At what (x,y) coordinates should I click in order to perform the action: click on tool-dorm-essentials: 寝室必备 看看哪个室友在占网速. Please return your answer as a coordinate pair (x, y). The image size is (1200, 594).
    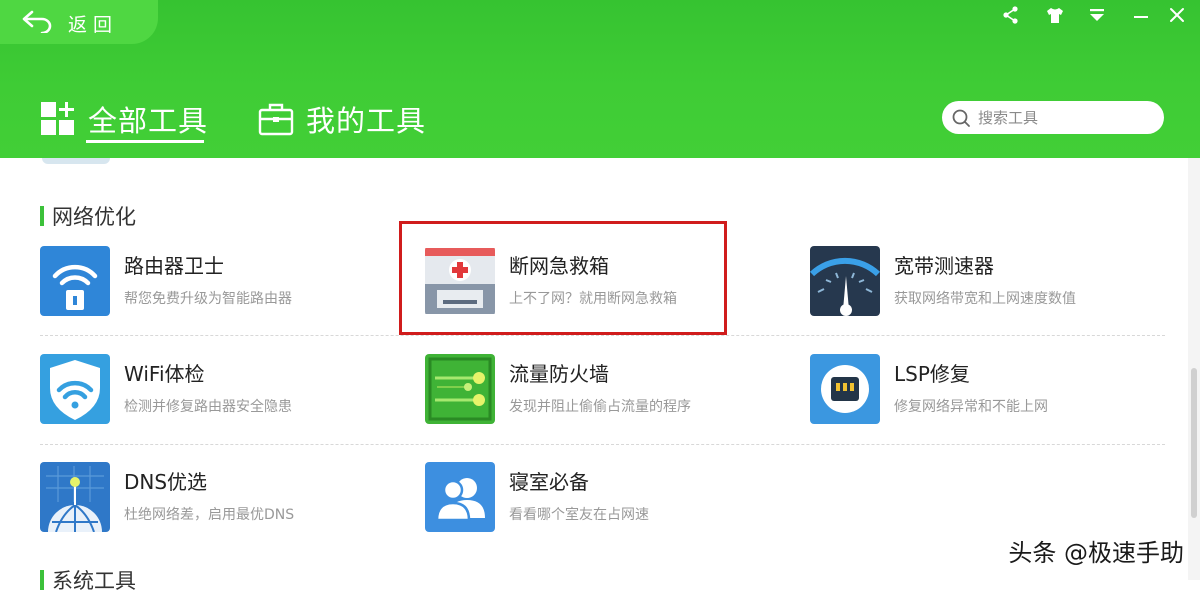
    Looking at the image, I should click on (595, 498).